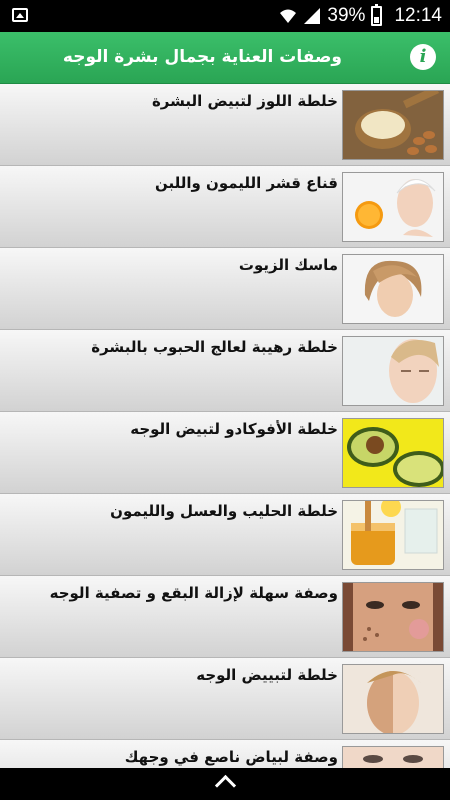 The image size is (450, 800). I want to click on chevron-up-icon, so click(225, 785).